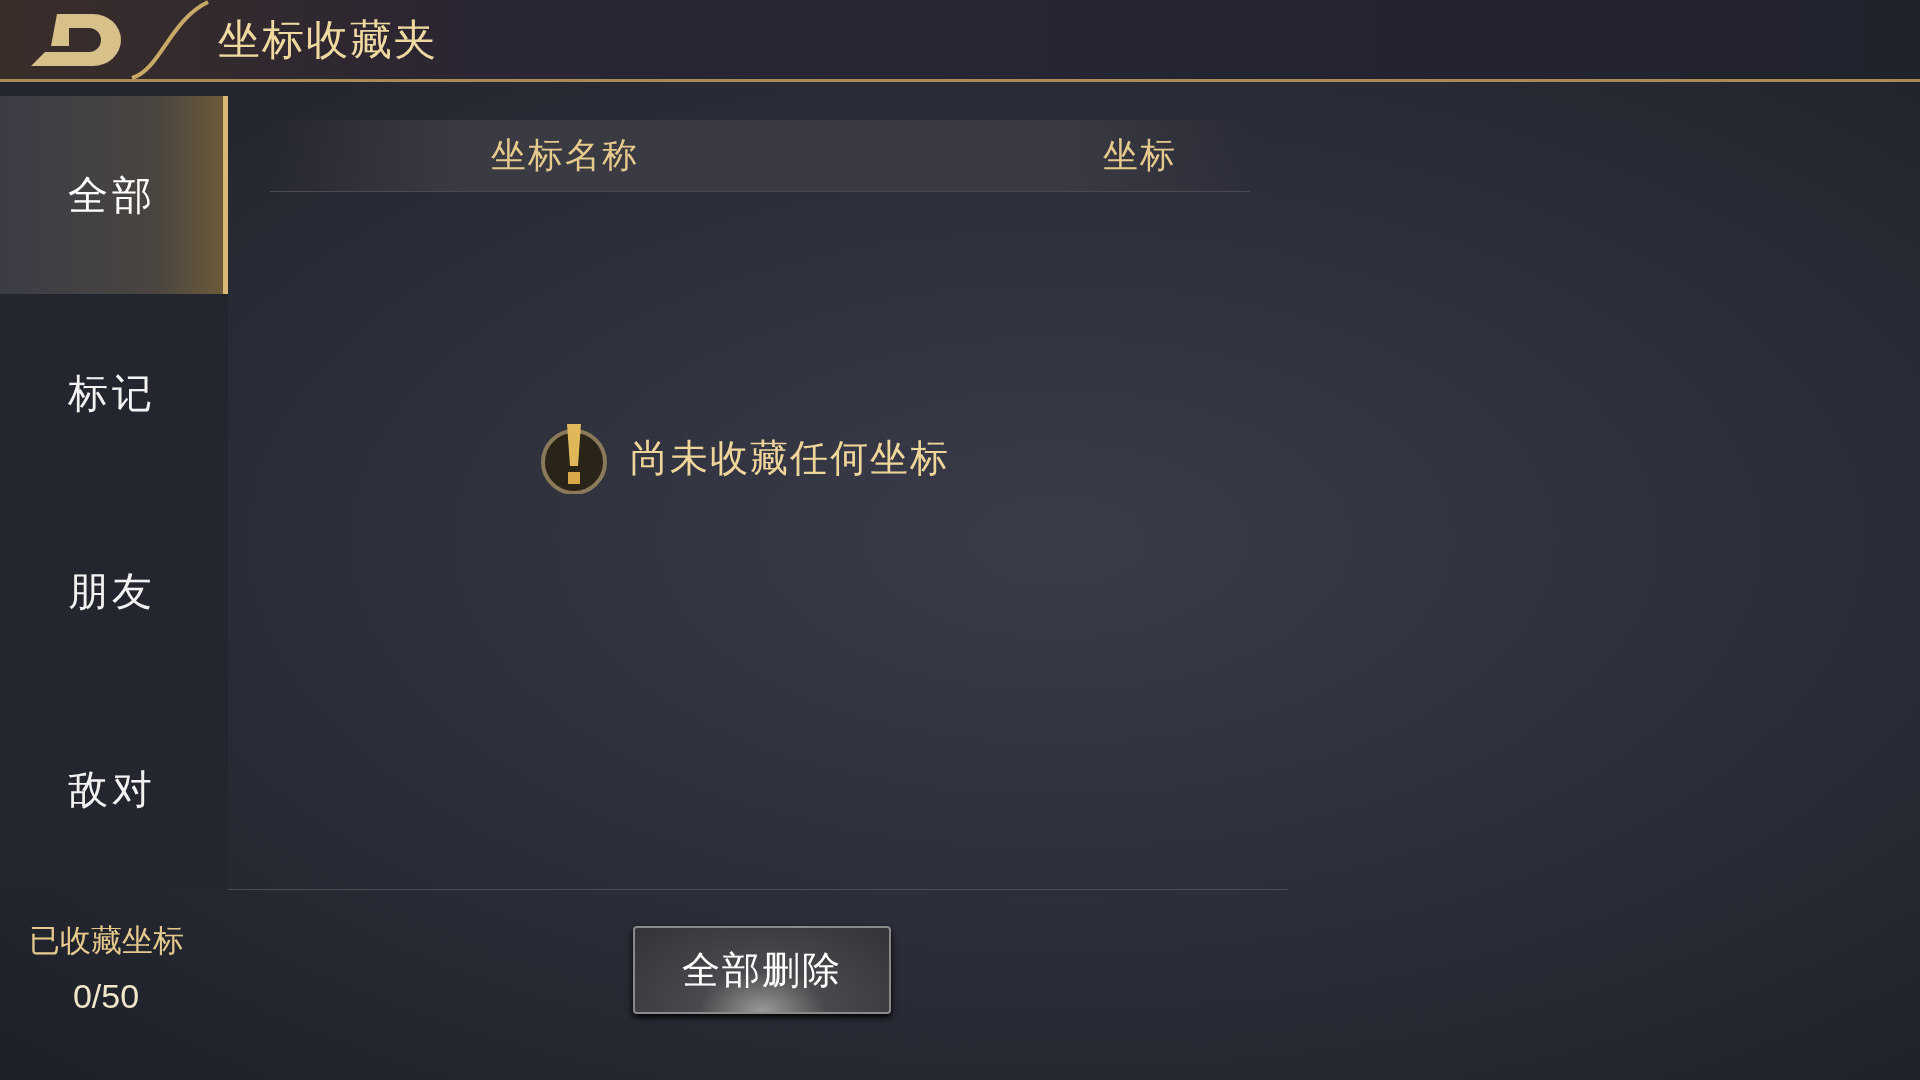 This screenshot has height=1080, width=1920. I want to click on column-header: 坐标, so click(1140, 155).